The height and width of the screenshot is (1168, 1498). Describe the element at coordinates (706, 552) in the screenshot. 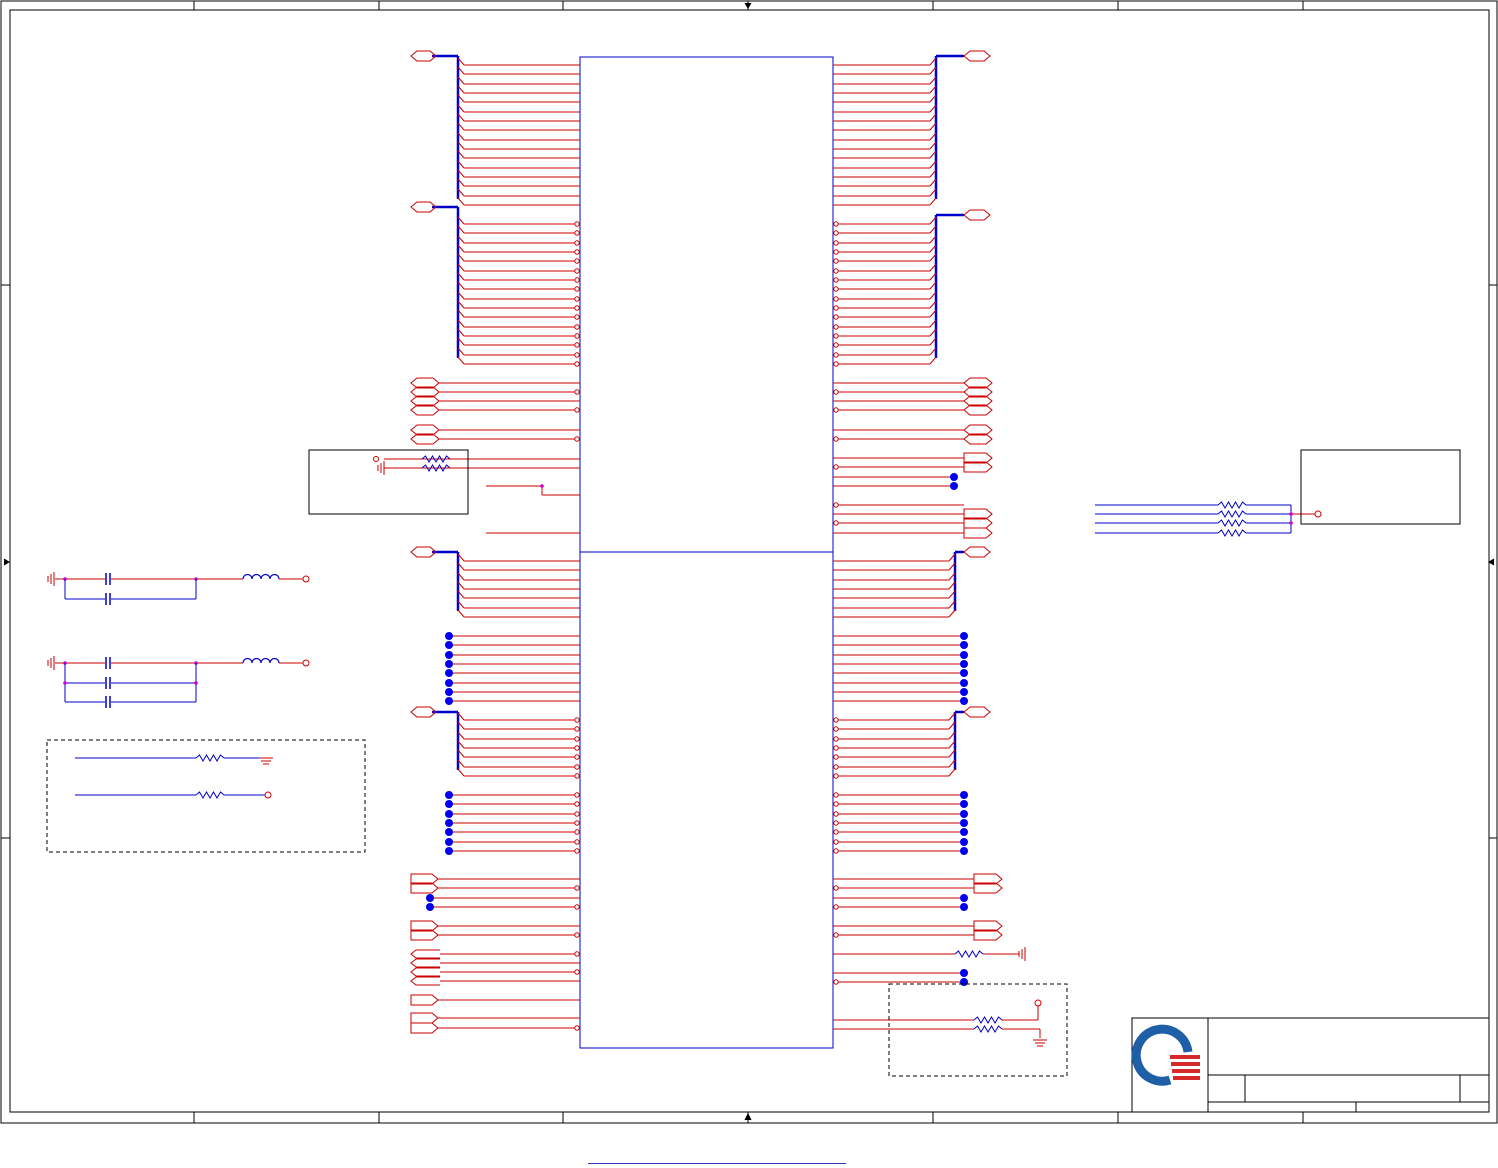

I see `ic-component` at that location.